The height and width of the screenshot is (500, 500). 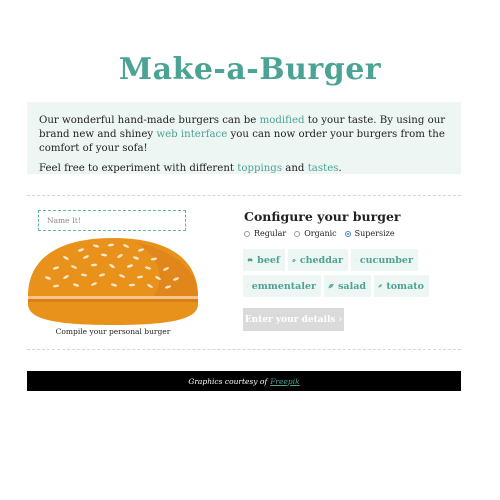 What do you see at coordinates (282, 120) in the screenshot?
I see `modified-link: modified` at bounding box center [282, 120].